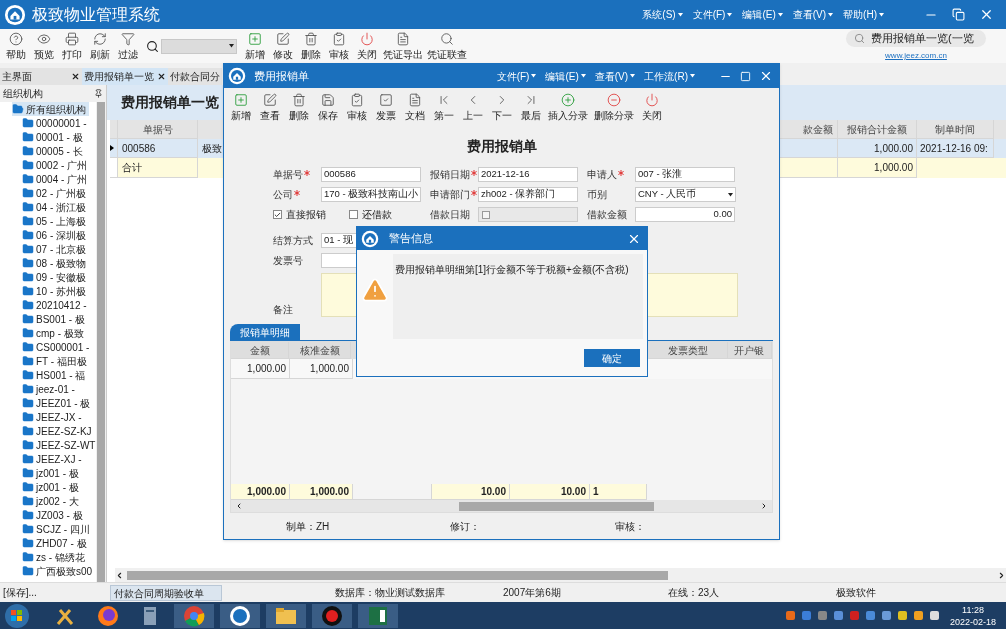 The image size is (1006, 629). What do you see at coordinates (501, 107) in the screenshot?
I see `toolbar-button: 下一` at bounding box center [501, 107].